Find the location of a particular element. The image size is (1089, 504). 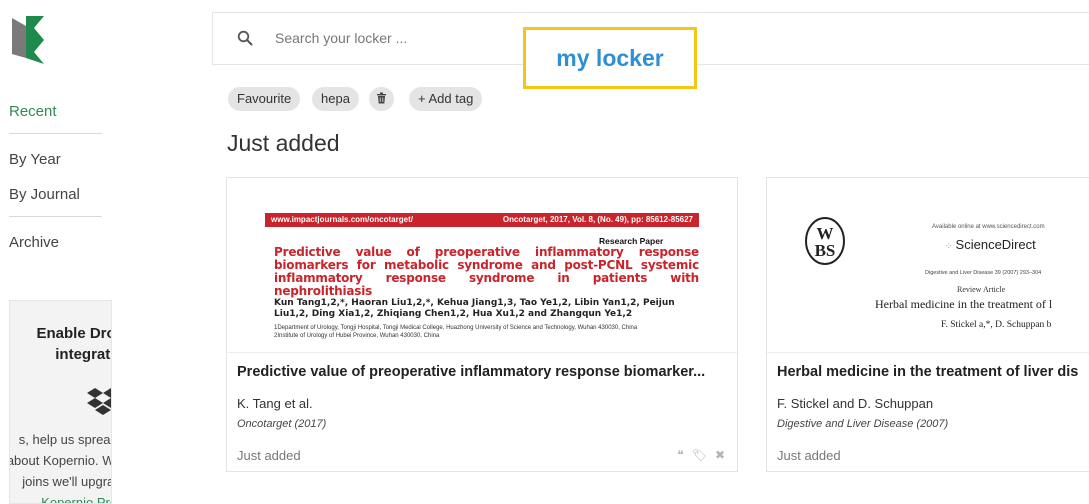

card-authors: K. Tang et al. is located at coordinates (275, 403).